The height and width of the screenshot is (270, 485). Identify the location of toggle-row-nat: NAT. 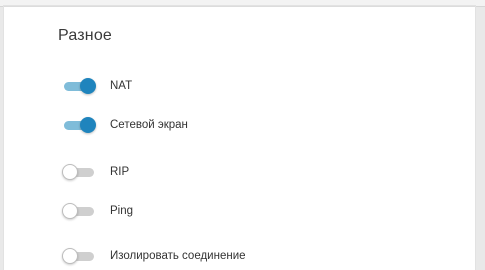
(97, 86).